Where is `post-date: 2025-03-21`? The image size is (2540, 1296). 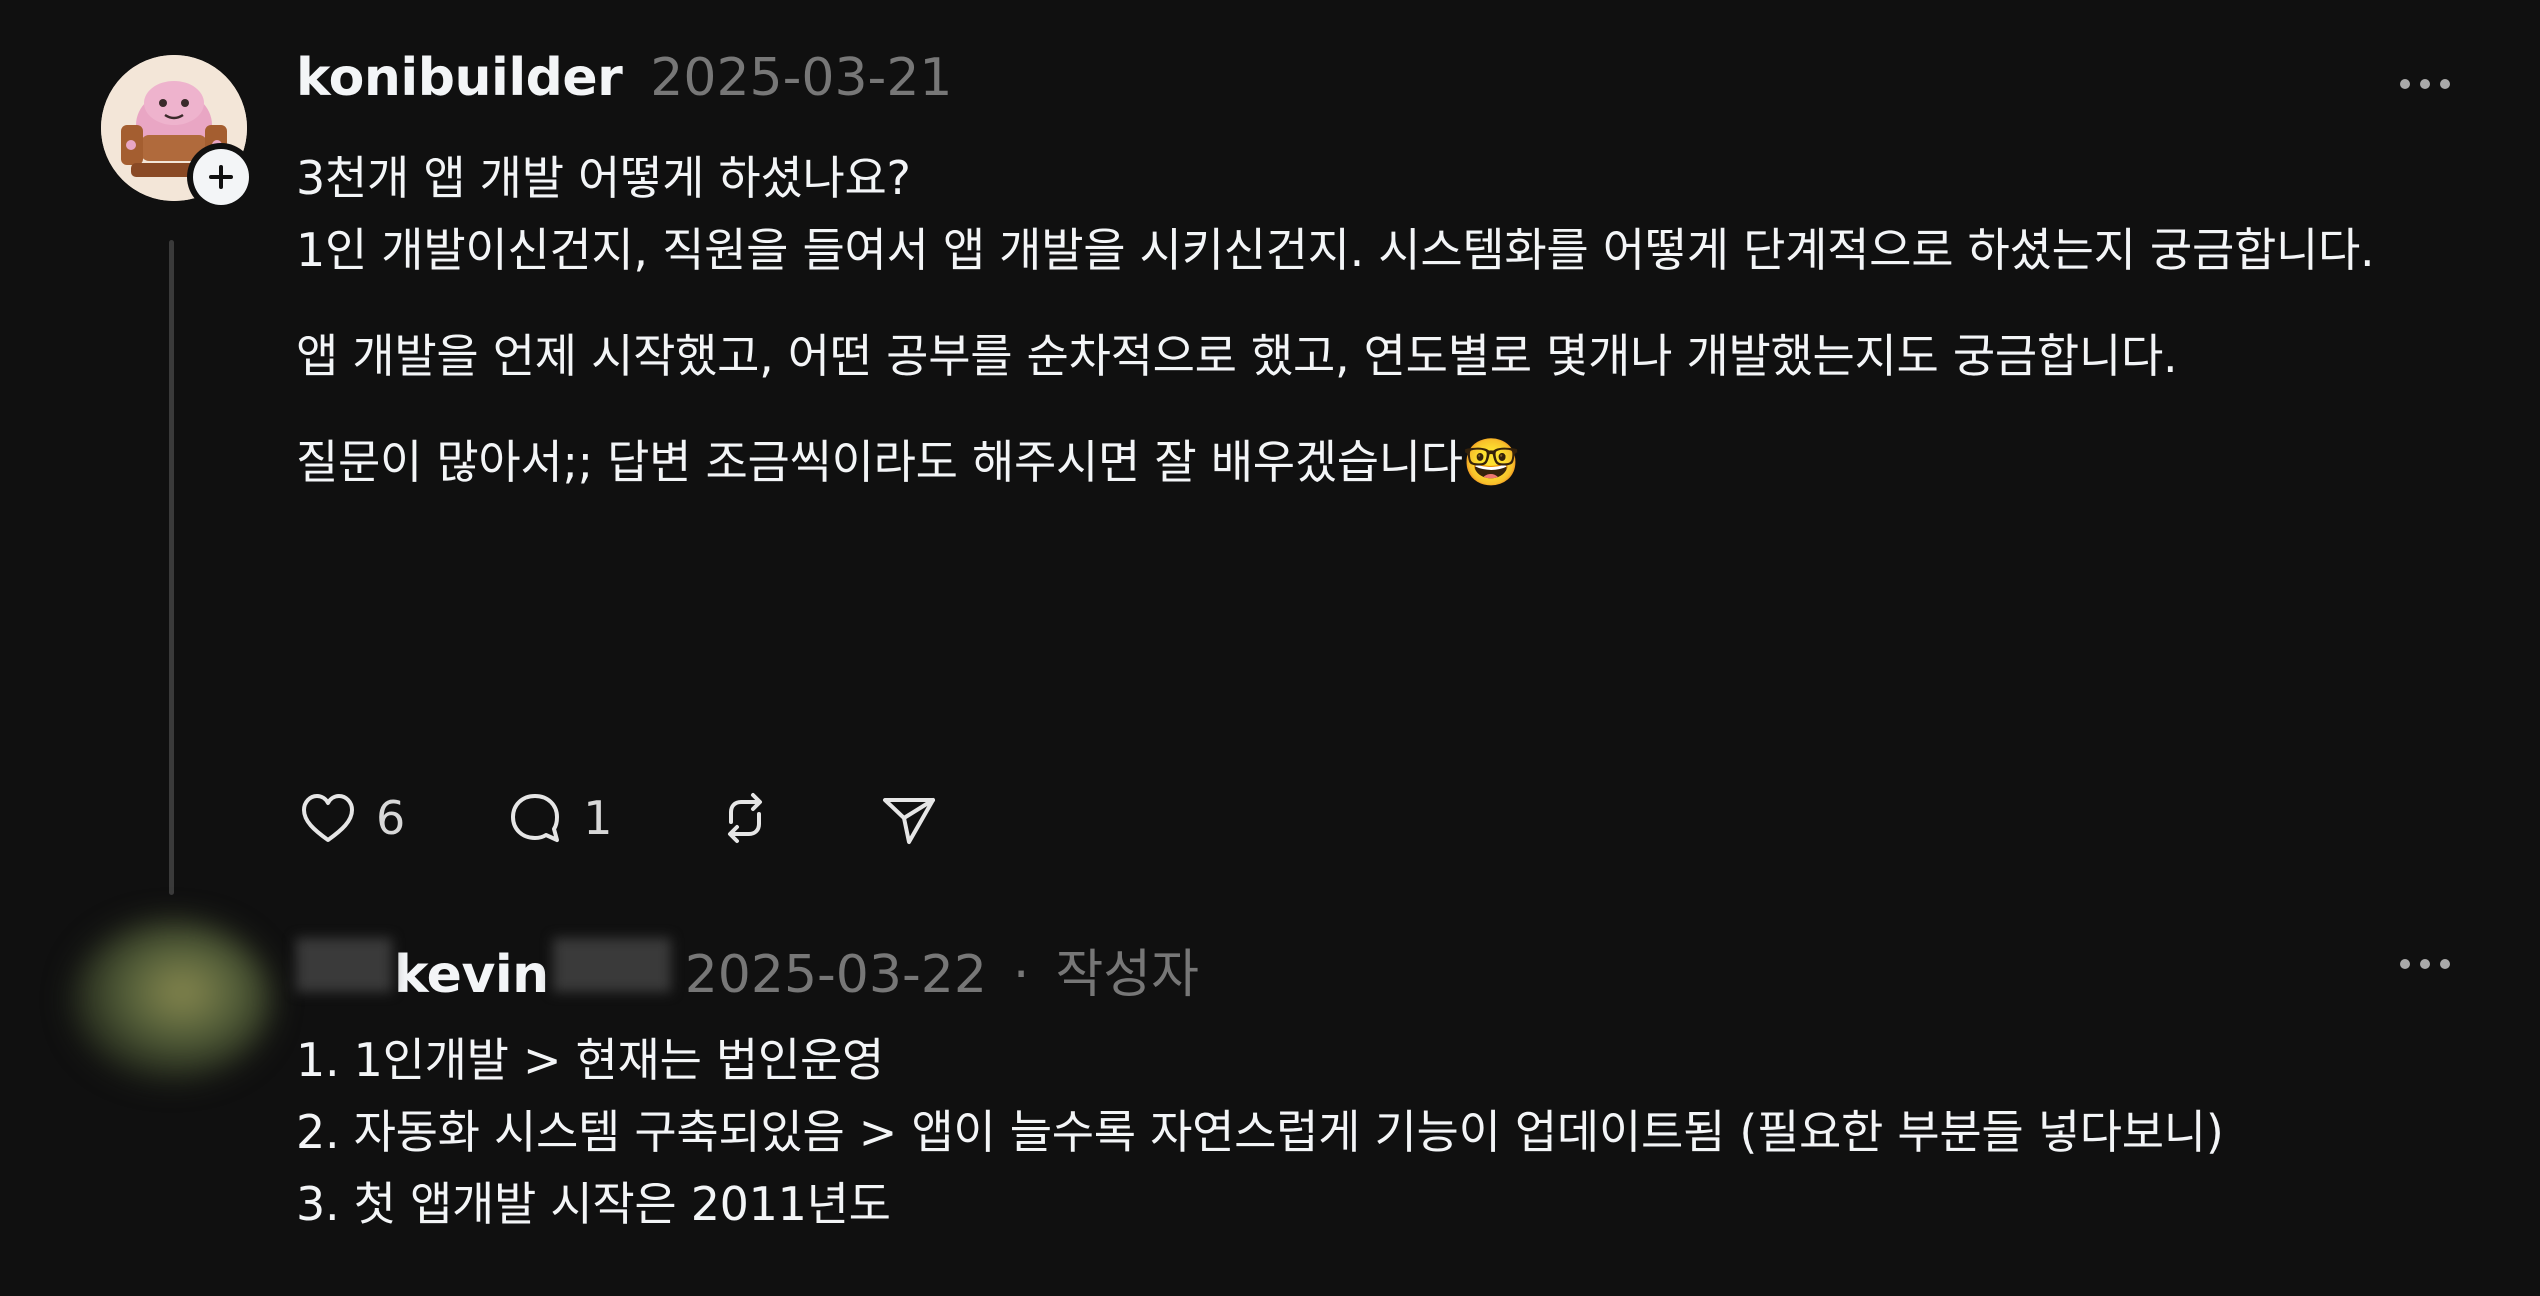 post-date: 2025-03-21 is located at coordinates (801, 78).